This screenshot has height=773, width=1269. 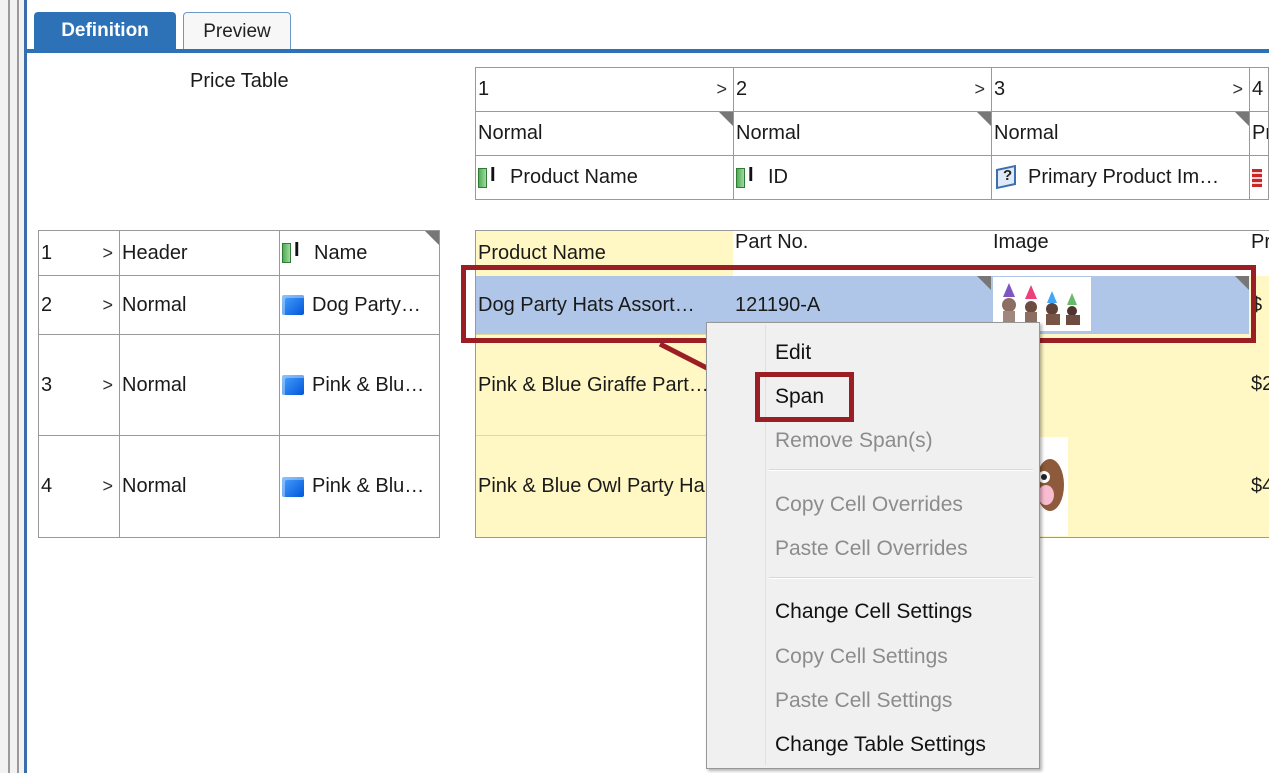 I want to click on menu-item-change-table-settings: Change Table Settings, so click(x=880, y=745).